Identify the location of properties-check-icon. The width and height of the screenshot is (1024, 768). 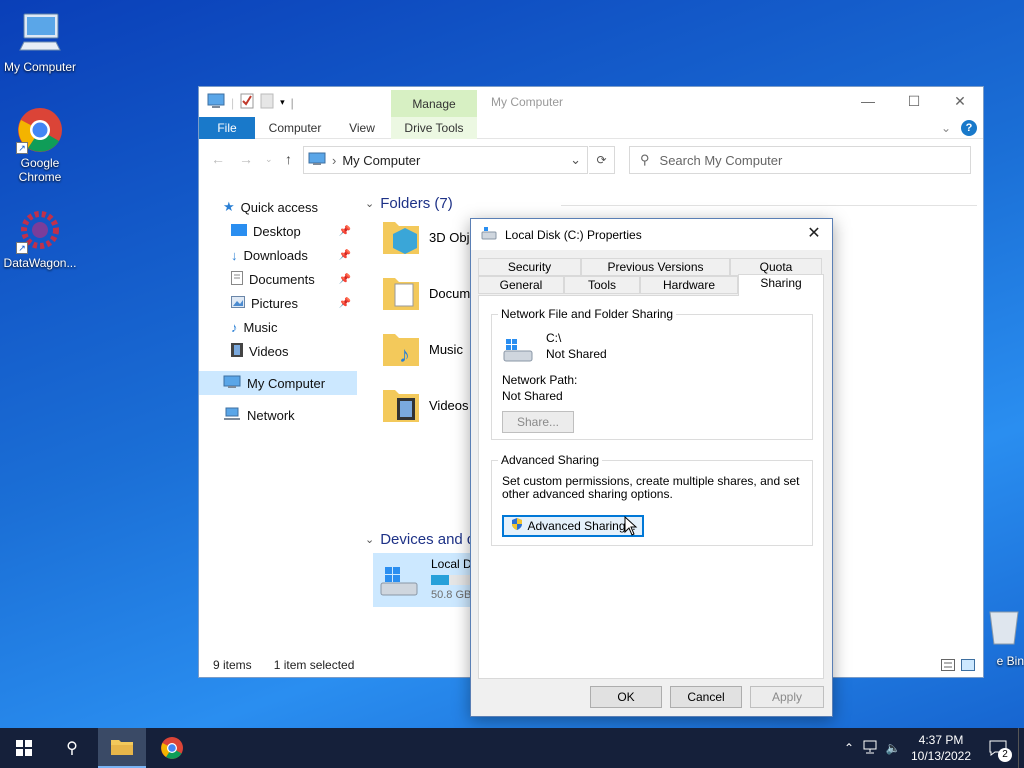
(247, 102).